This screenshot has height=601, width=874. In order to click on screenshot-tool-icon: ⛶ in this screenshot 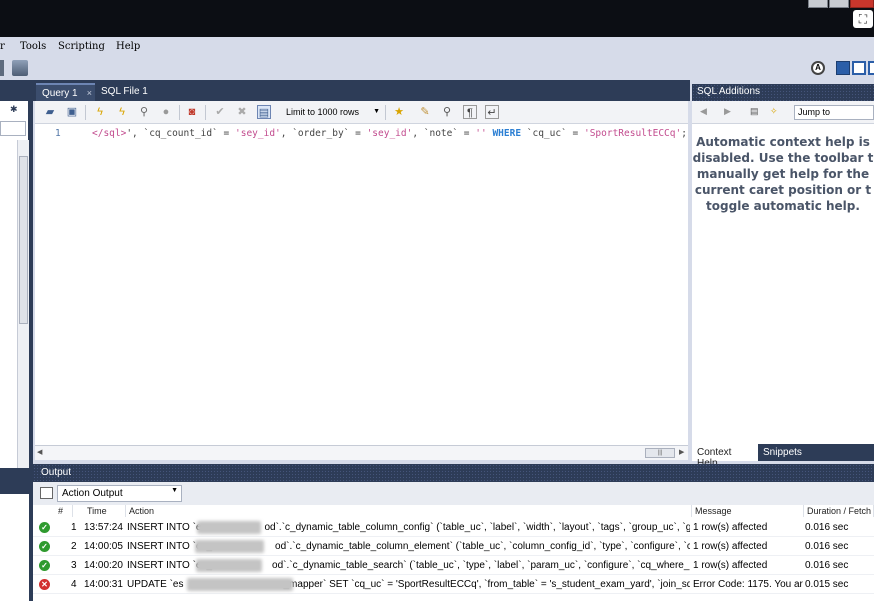, I will do `click(863, 19)`.